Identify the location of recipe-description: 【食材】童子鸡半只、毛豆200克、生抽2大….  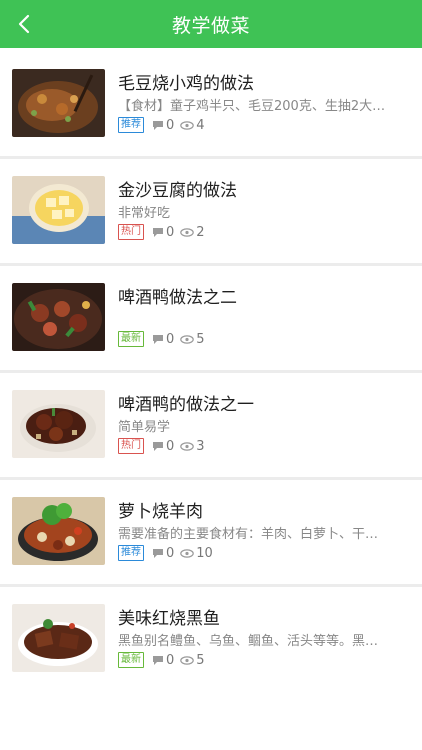
(252, 106).